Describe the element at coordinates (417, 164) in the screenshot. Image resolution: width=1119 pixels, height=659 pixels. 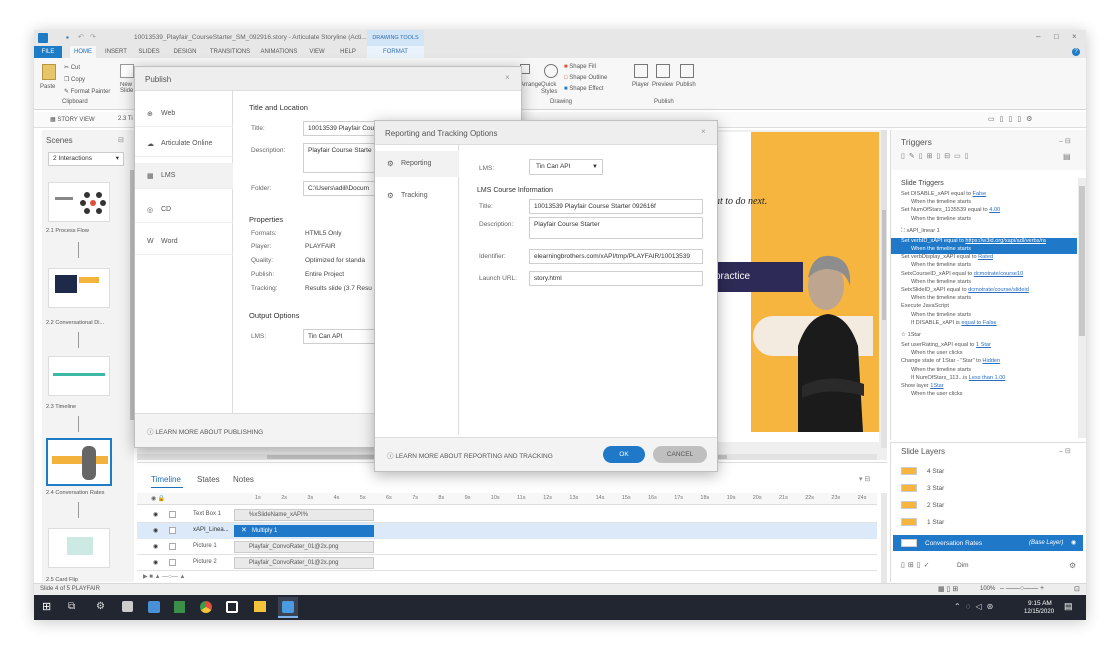
I see `nav-reporting: ⚙ Reporting` at that location.